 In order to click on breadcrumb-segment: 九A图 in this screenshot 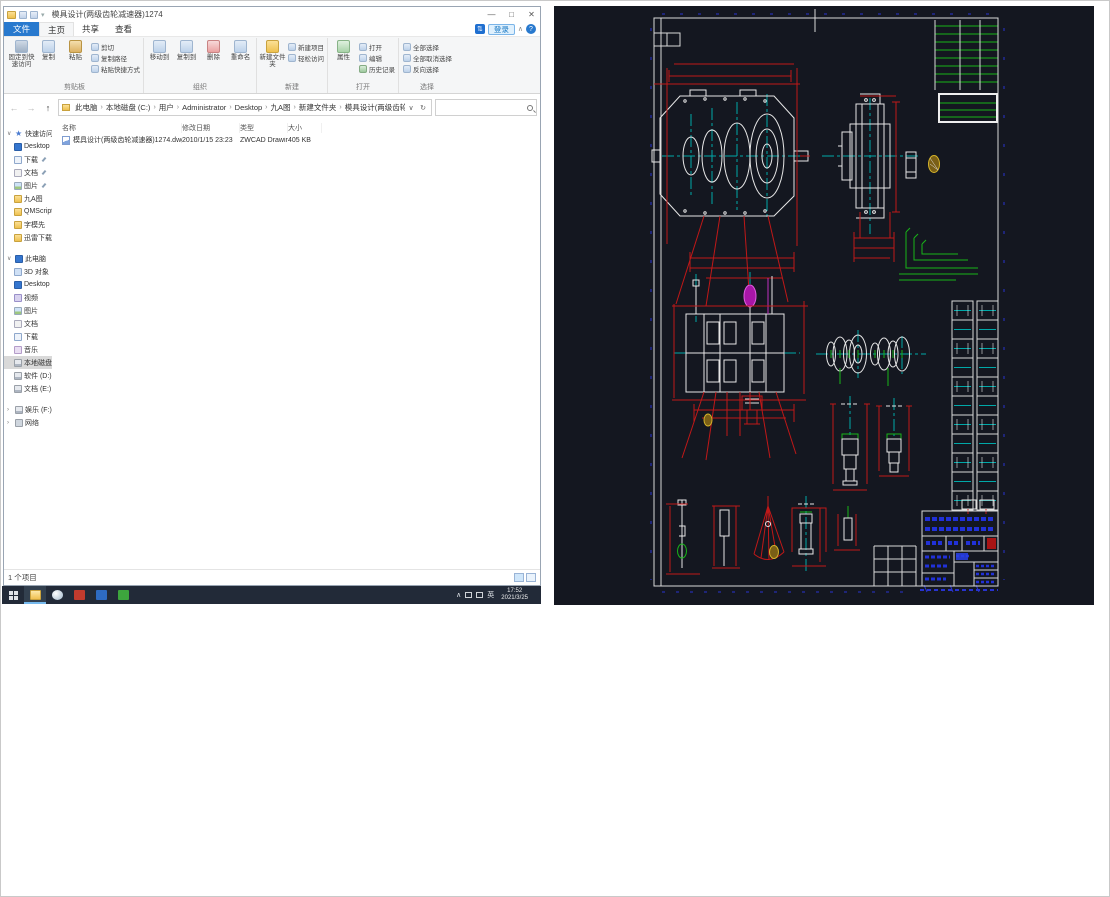, I will do `click(281, 107)`.